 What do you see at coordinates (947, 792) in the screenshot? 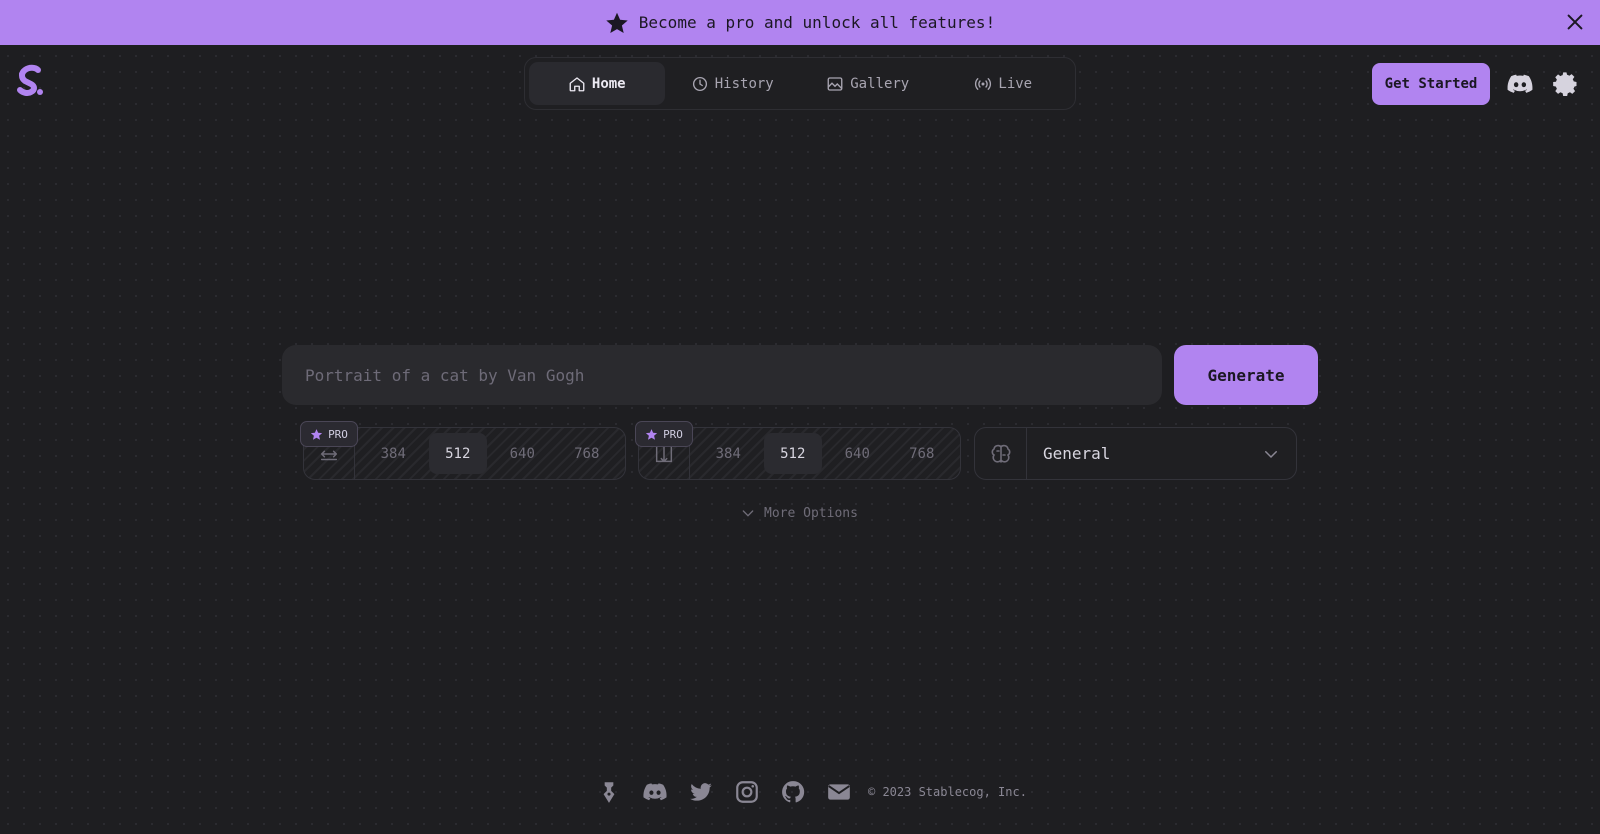
I see `copyright-text: © 2023 Stablecog, Inc.` at bounding box center [947, 792].